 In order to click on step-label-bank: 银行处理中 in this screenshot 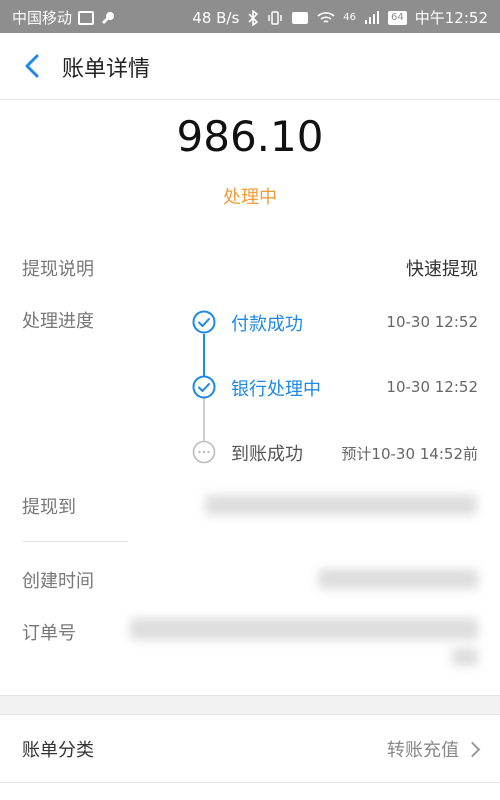, I will do `click(276, 389)`.